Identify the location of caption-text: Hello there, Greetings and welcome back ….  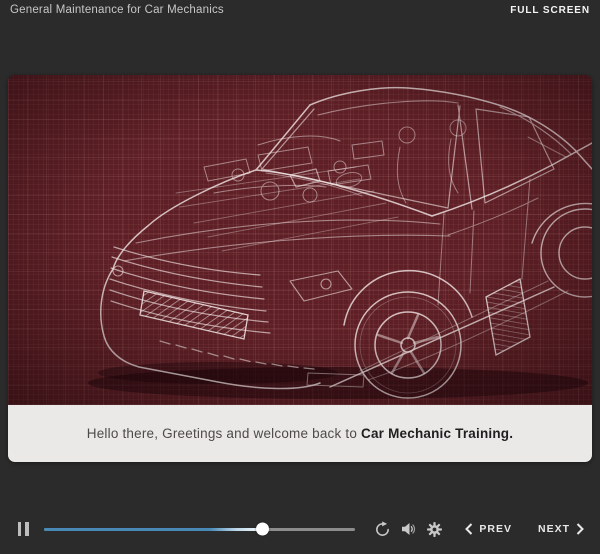
(300, 433).